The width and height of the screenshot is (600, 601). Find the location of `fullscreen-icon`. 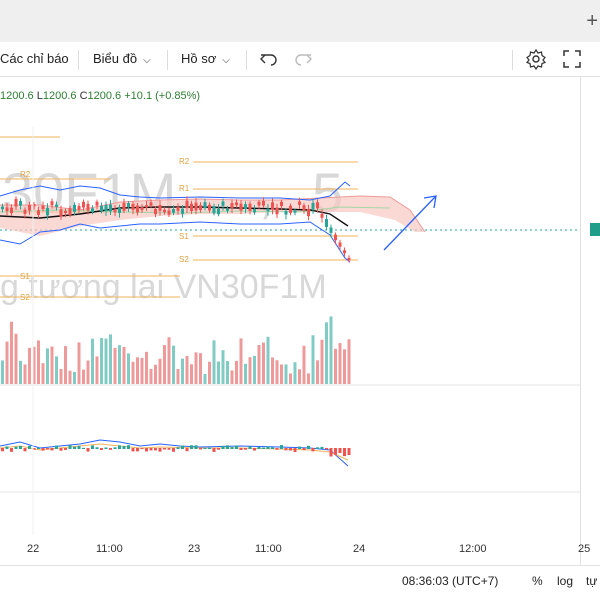

fullscreen-icon is located at coordinates (572, 59).